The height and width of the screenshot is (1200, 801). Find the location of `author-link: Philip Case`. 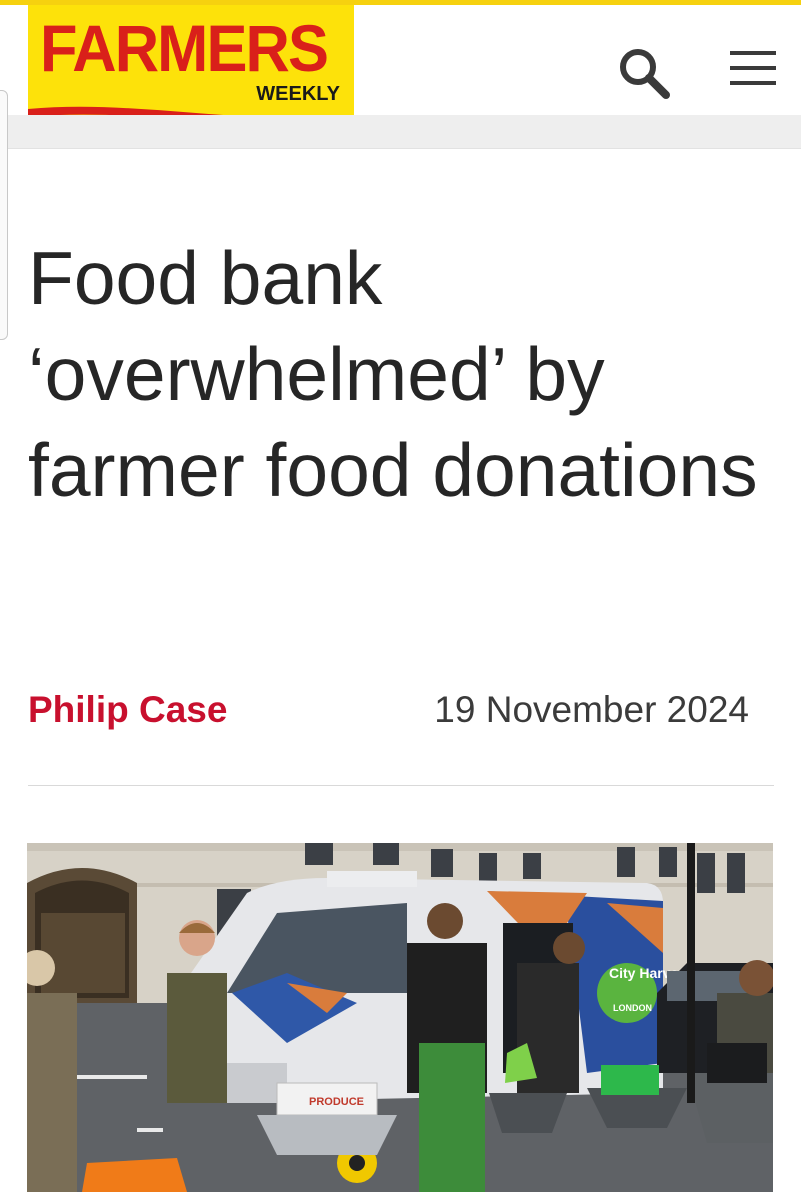

author-link: Philip Case is located at coordinates (127, 710).